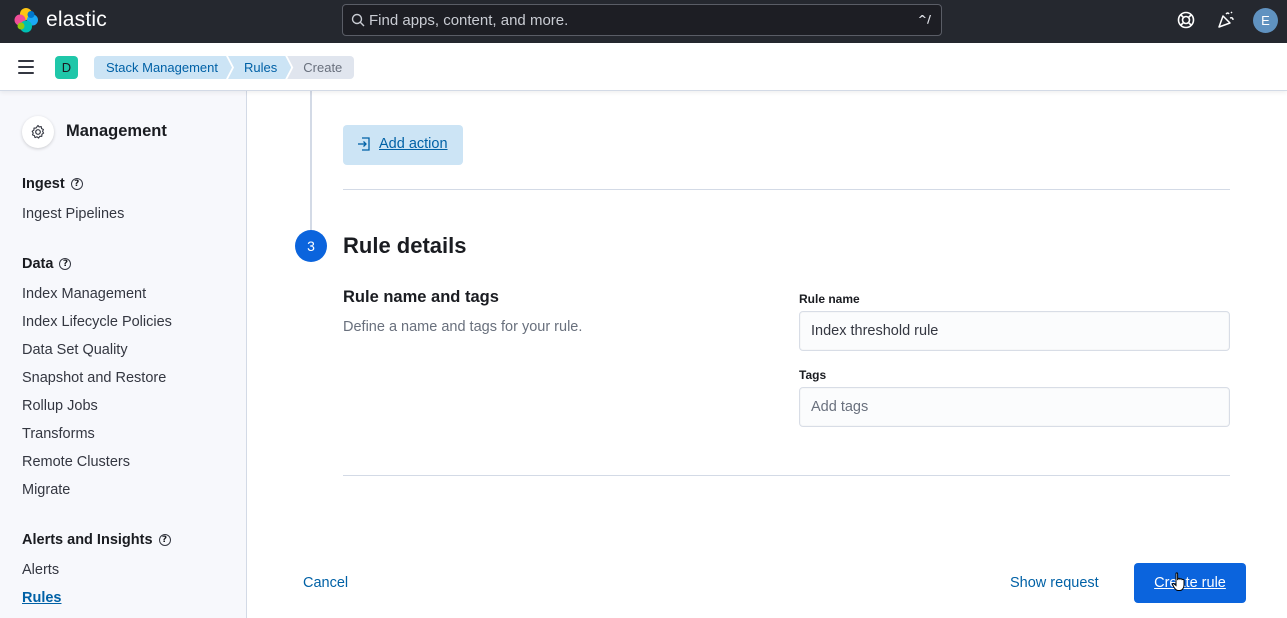 This screenshot has height=618, width=1287. I want to click on rule-name-field, so click(1014, 331).